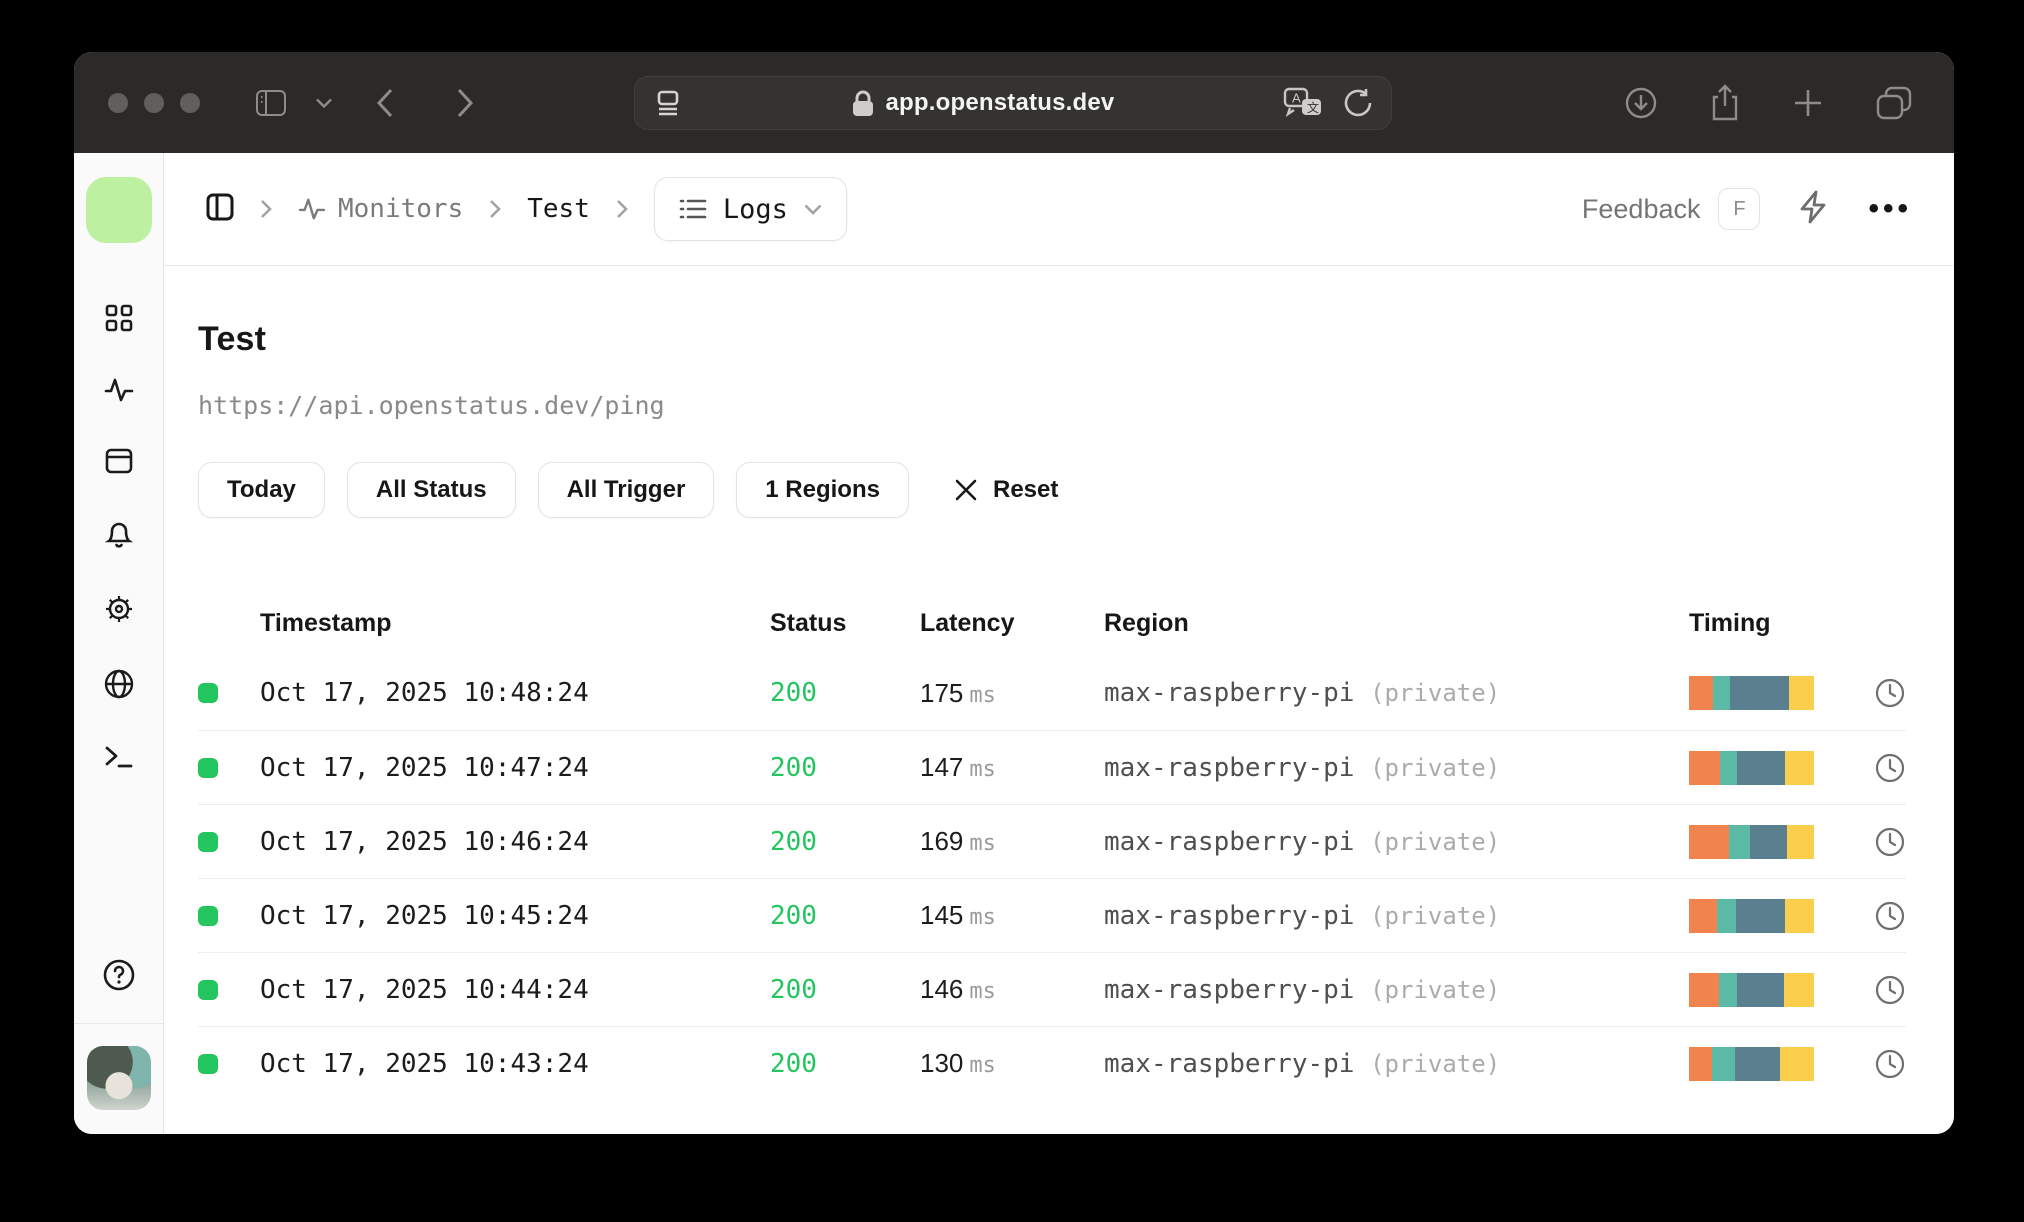 The height and width of the screenshot is (1222, 2024). What do you see at coordinates (1313, 107) in the screenshot?
I see `svg-text: 文` at bounding box center [1313, 107].